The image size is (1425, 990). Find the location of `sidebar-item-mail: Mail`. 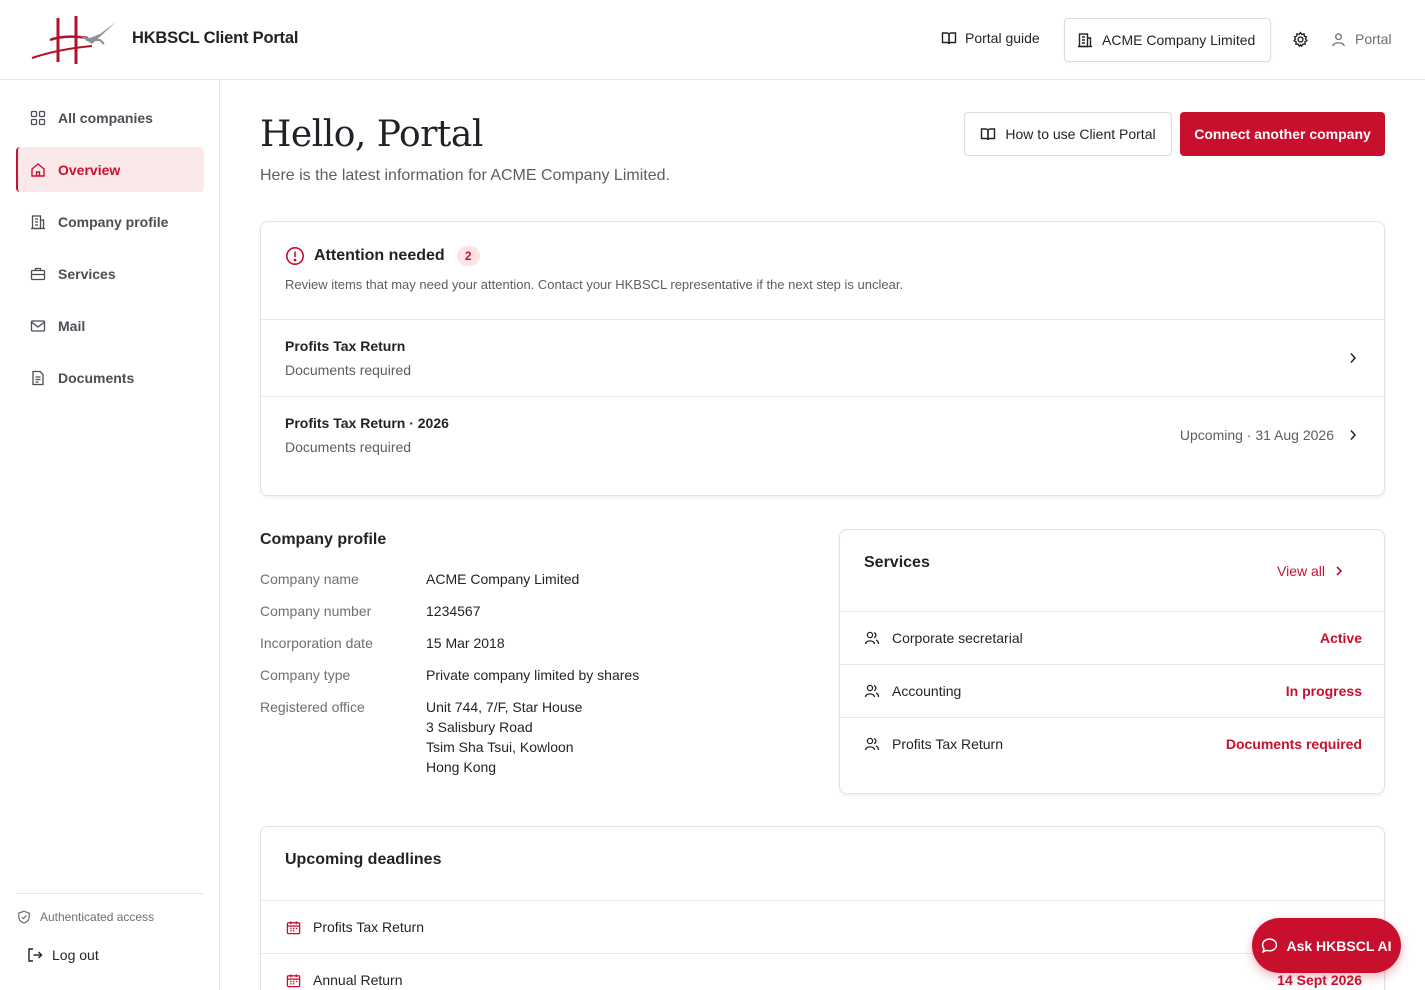

sidebar-item-mail: Mail is located at coordinates (110, 325).